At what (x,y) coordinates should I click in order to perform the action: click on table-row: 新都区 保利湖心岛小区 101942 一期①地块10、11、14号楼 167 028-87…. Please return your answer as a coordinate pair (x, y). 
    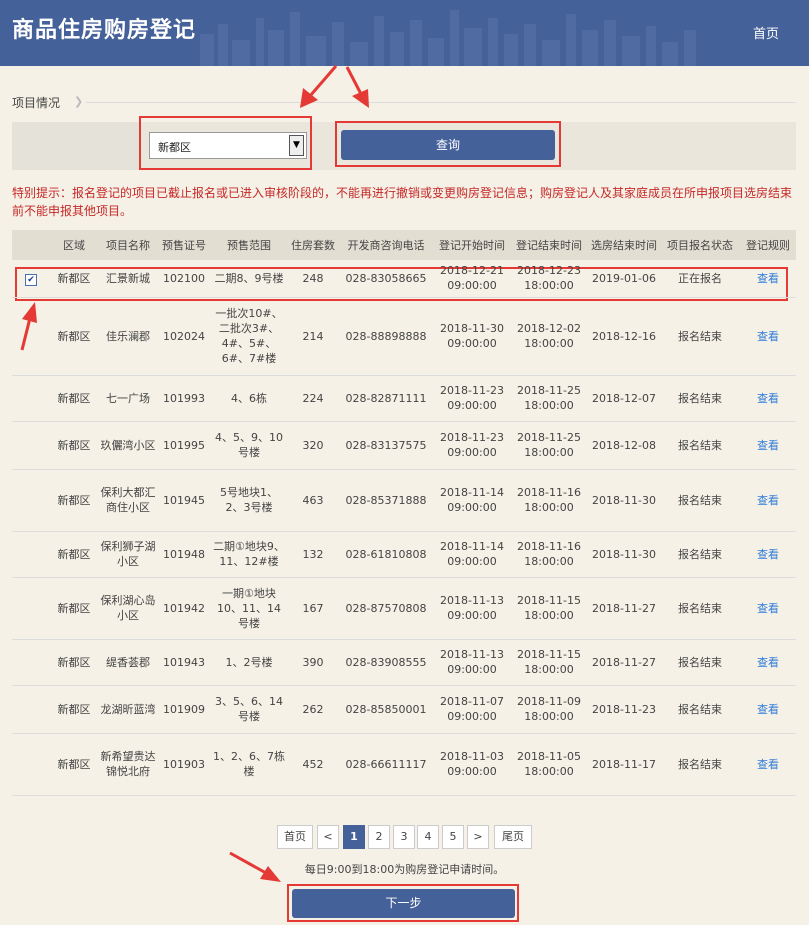
    Looking at the image, I should click on (404, 608).